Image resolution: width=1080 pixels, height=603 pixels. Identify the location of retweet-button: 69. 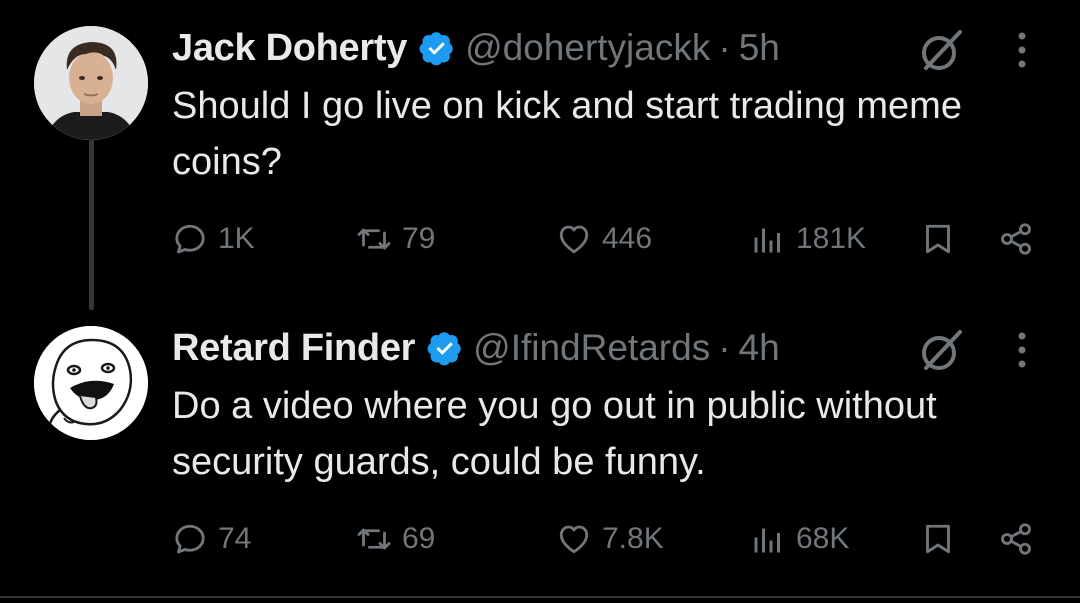
(395, 539).